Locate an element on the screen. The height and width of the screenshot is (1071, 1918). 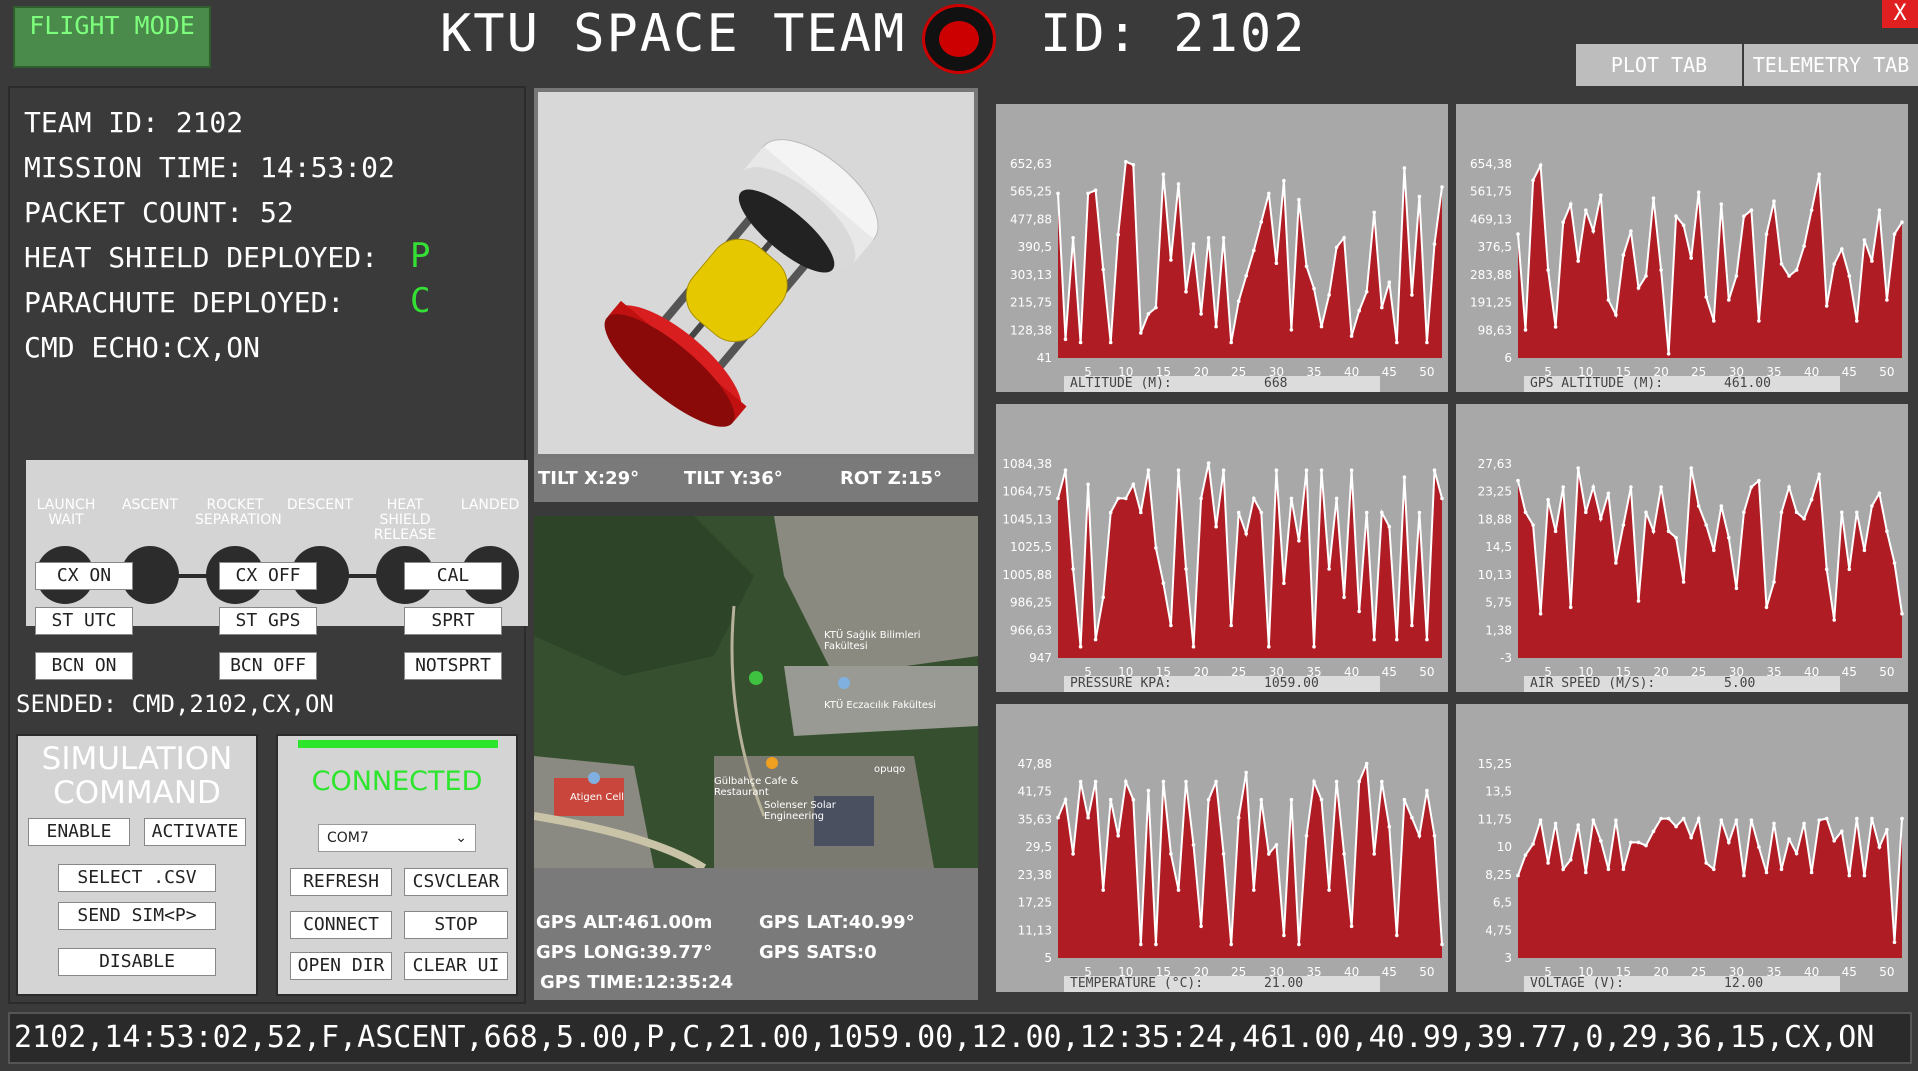
st-gps-button: ST GPS is located at coordinates (268, 621).